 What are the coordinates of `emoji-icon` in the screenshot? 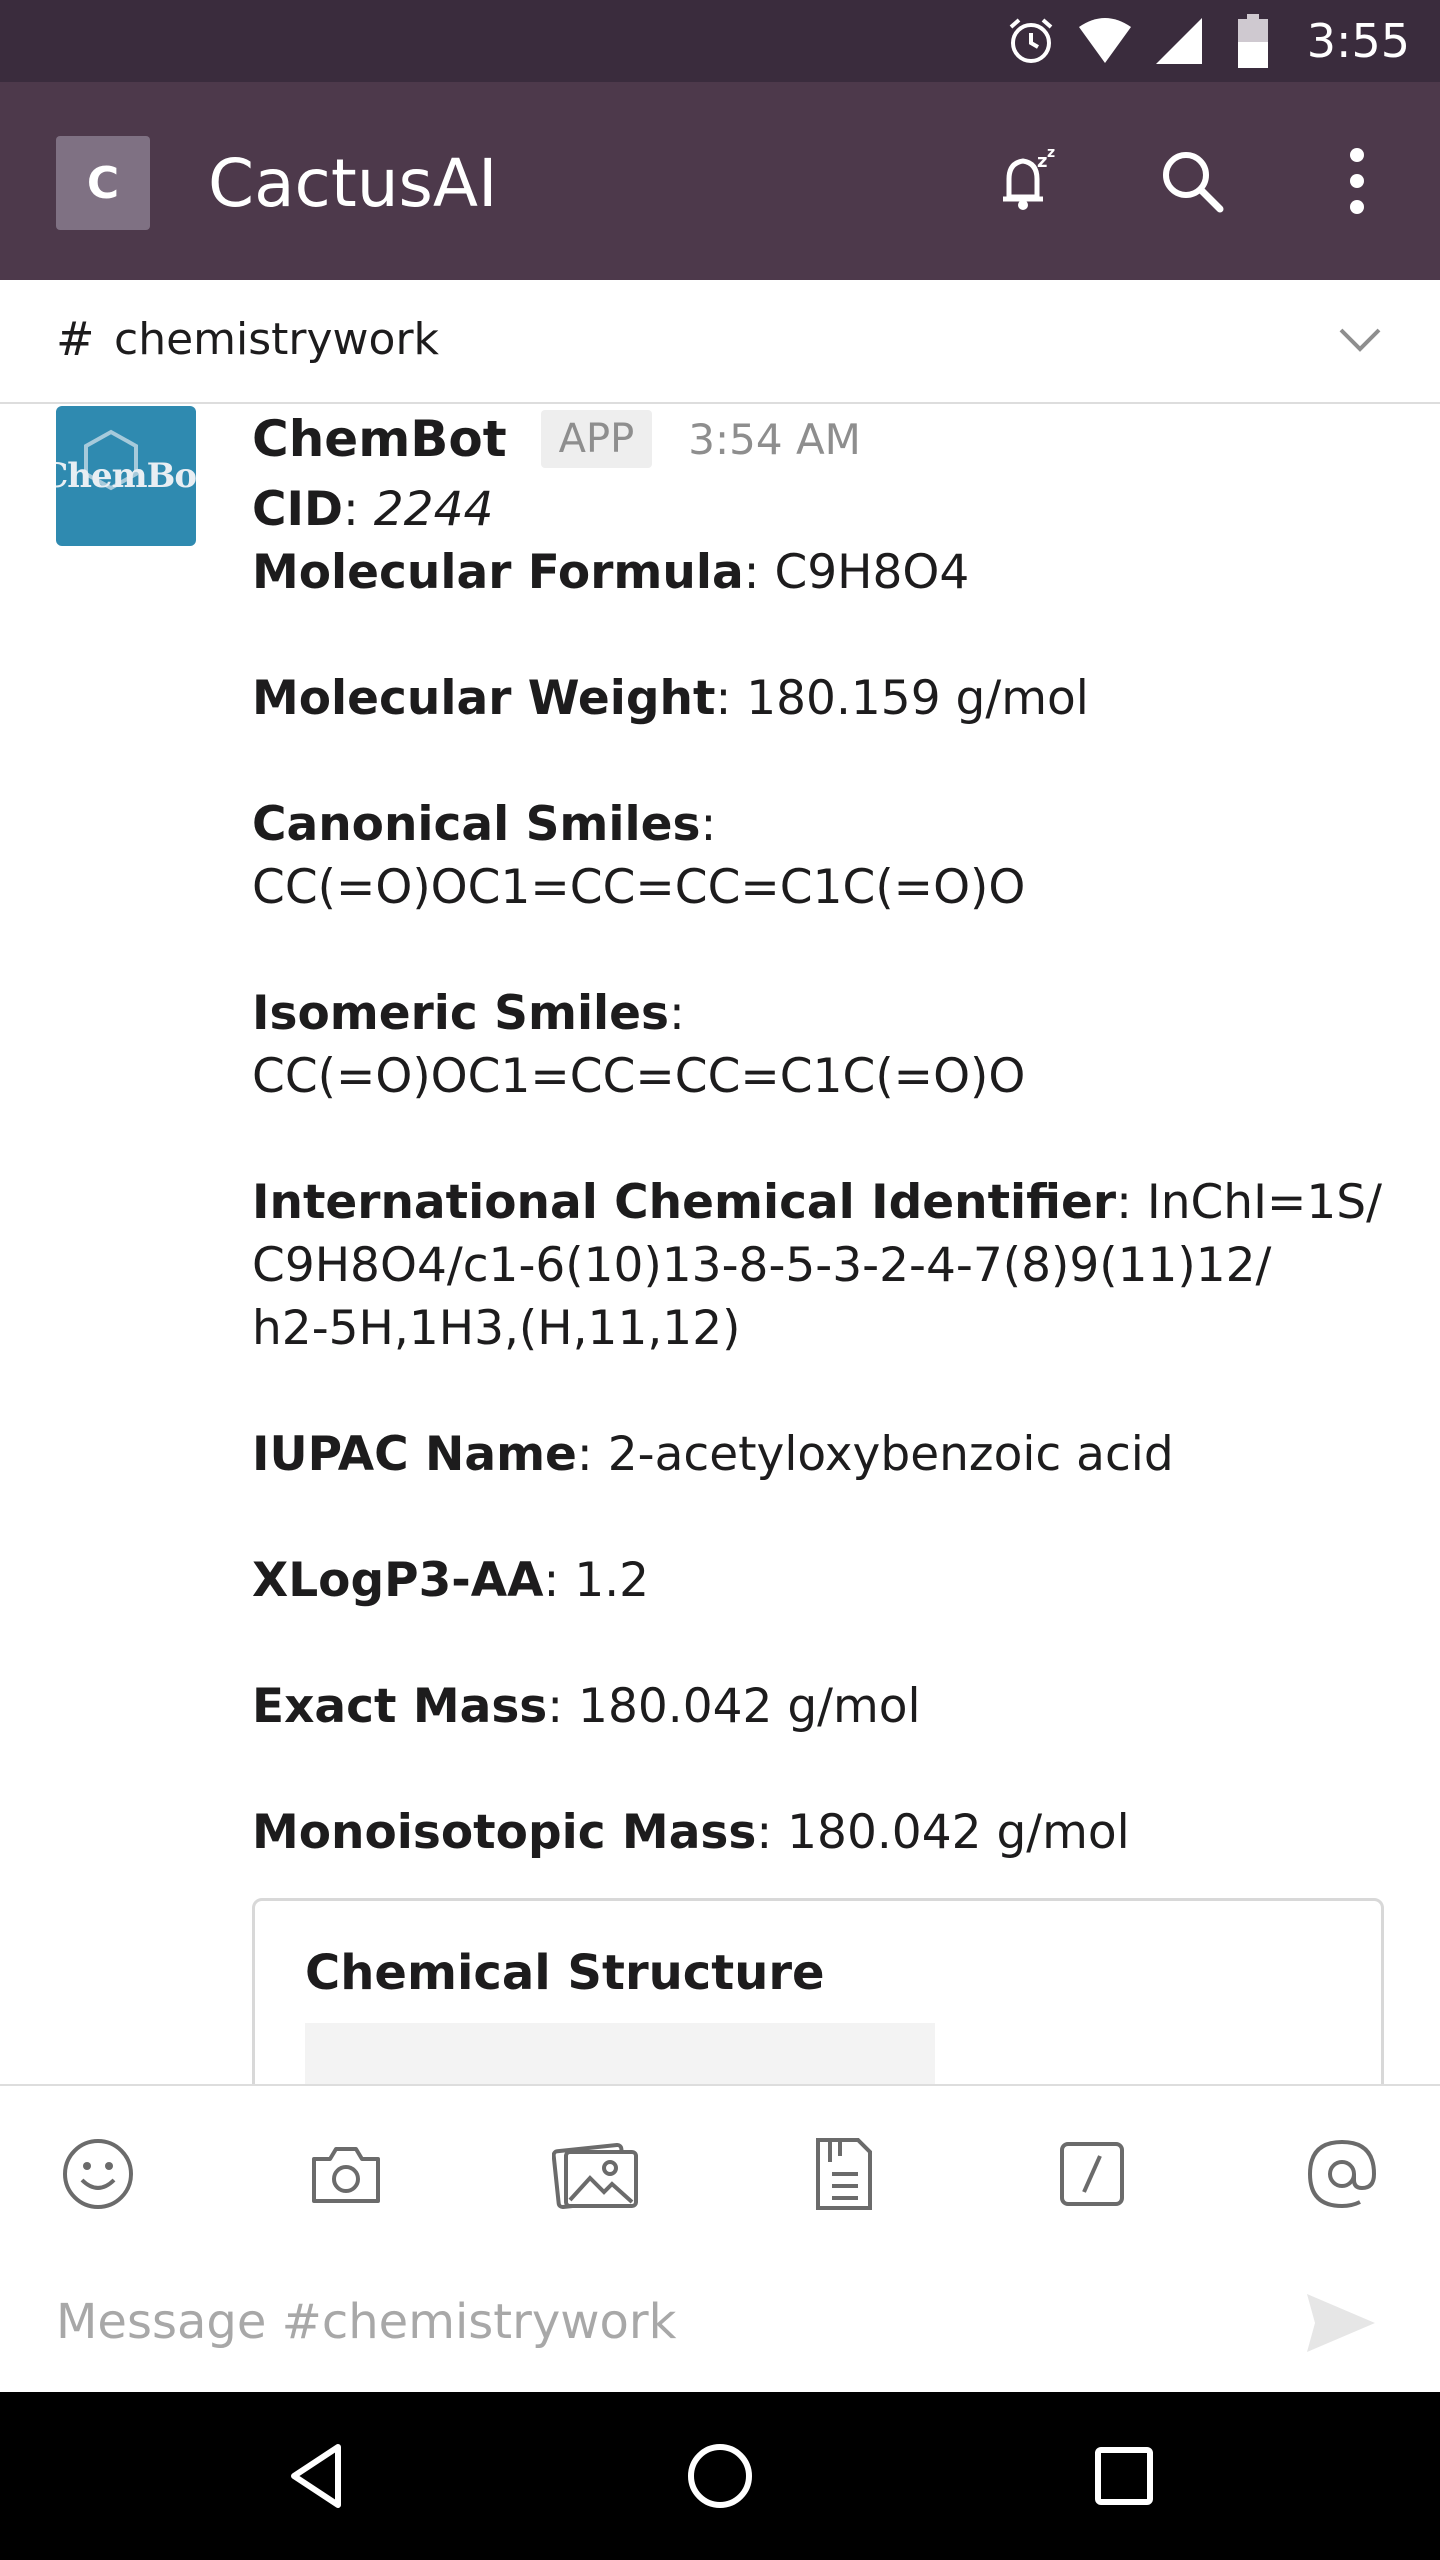 It's located at (98, 2174).